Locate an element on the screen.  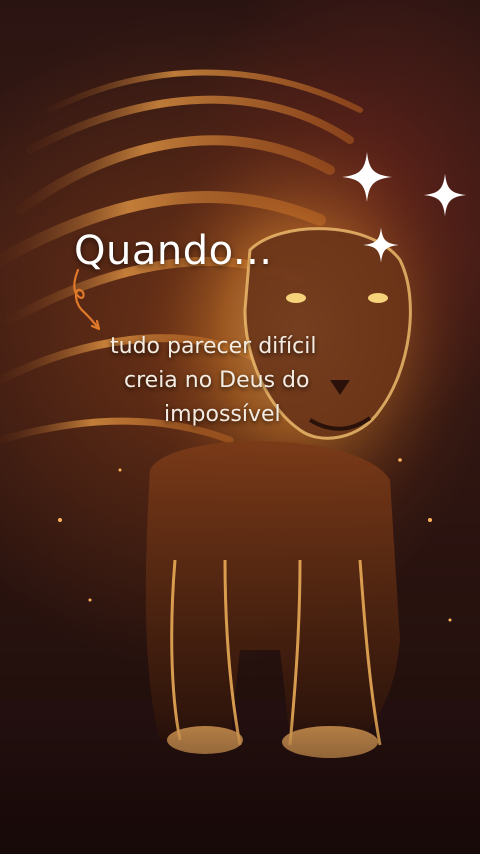
message-line-2: creia no Deus do is located at coordinates (217, 380).